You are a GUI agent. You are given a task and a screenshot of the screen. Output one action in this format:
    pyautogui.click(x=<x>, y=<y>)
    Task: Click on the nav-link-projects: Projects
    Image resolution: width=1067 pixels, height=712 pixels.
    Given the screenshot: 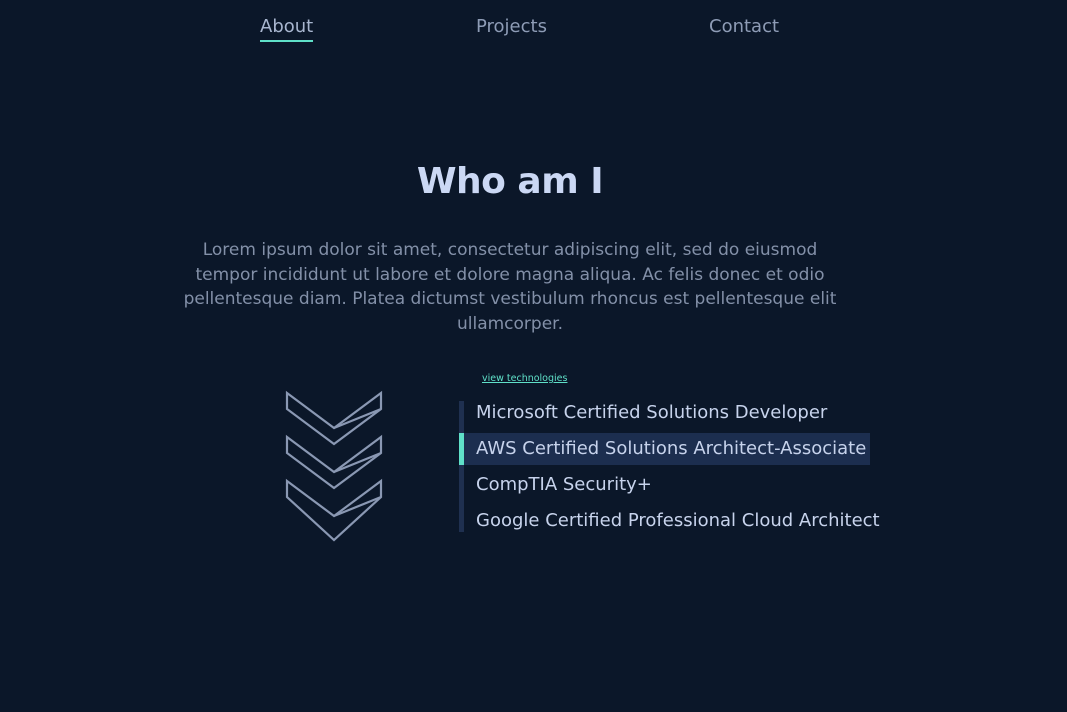 What is the action you would take?
    pyautogui.click(x=511, y=27)
    